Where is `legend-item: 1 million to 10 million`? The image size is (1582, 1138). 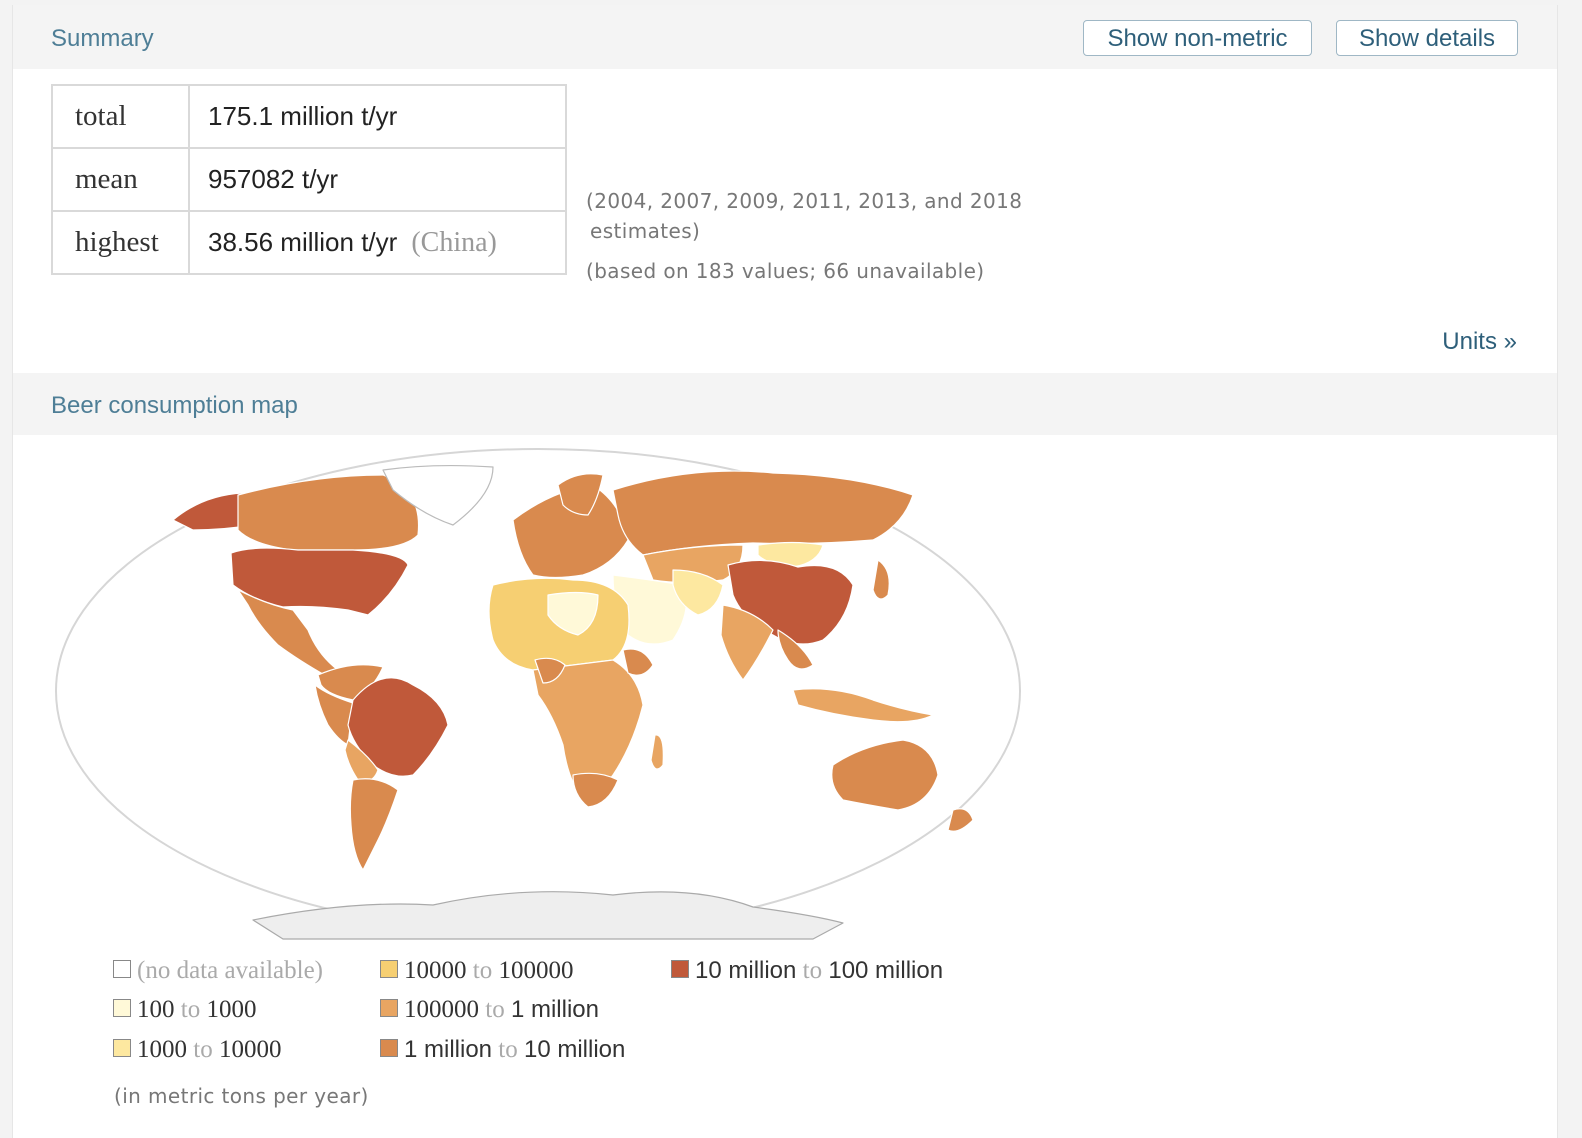 legend-item: 1 million to 10 million is located at coordinates (502, 1050).